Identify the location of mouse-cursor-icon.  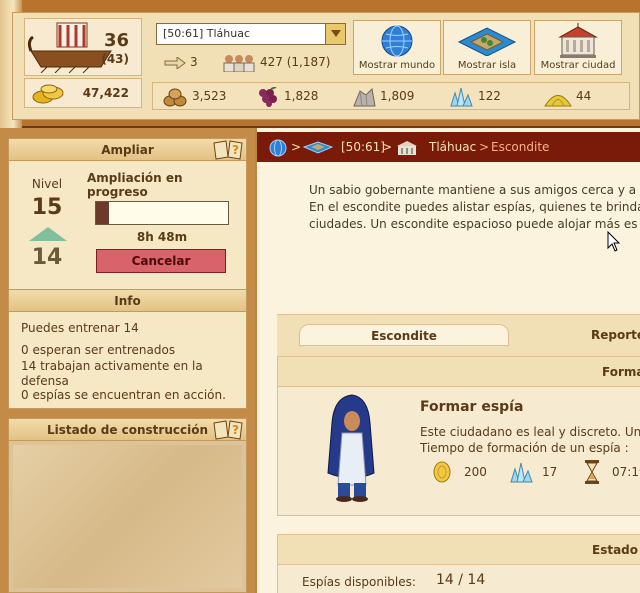
(614, 241).